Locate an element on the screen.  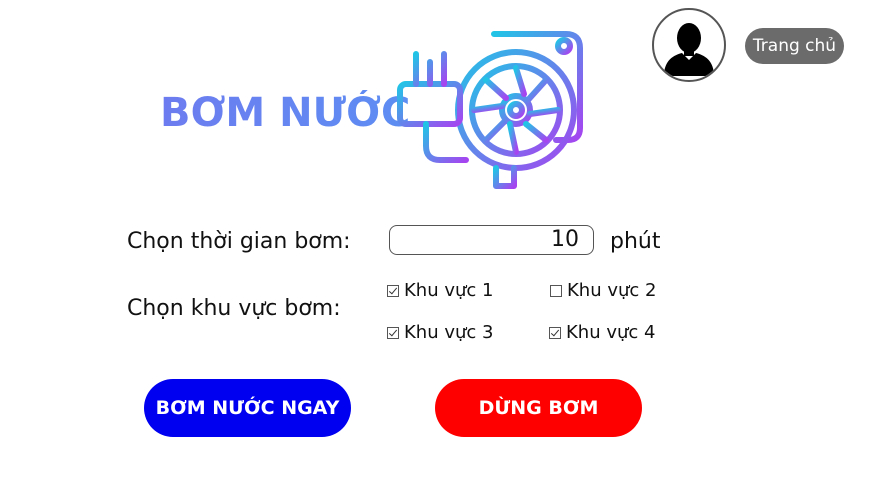
start-pump-button: BƠM NƯỚC NGAY is located at coordinates (247, 408).